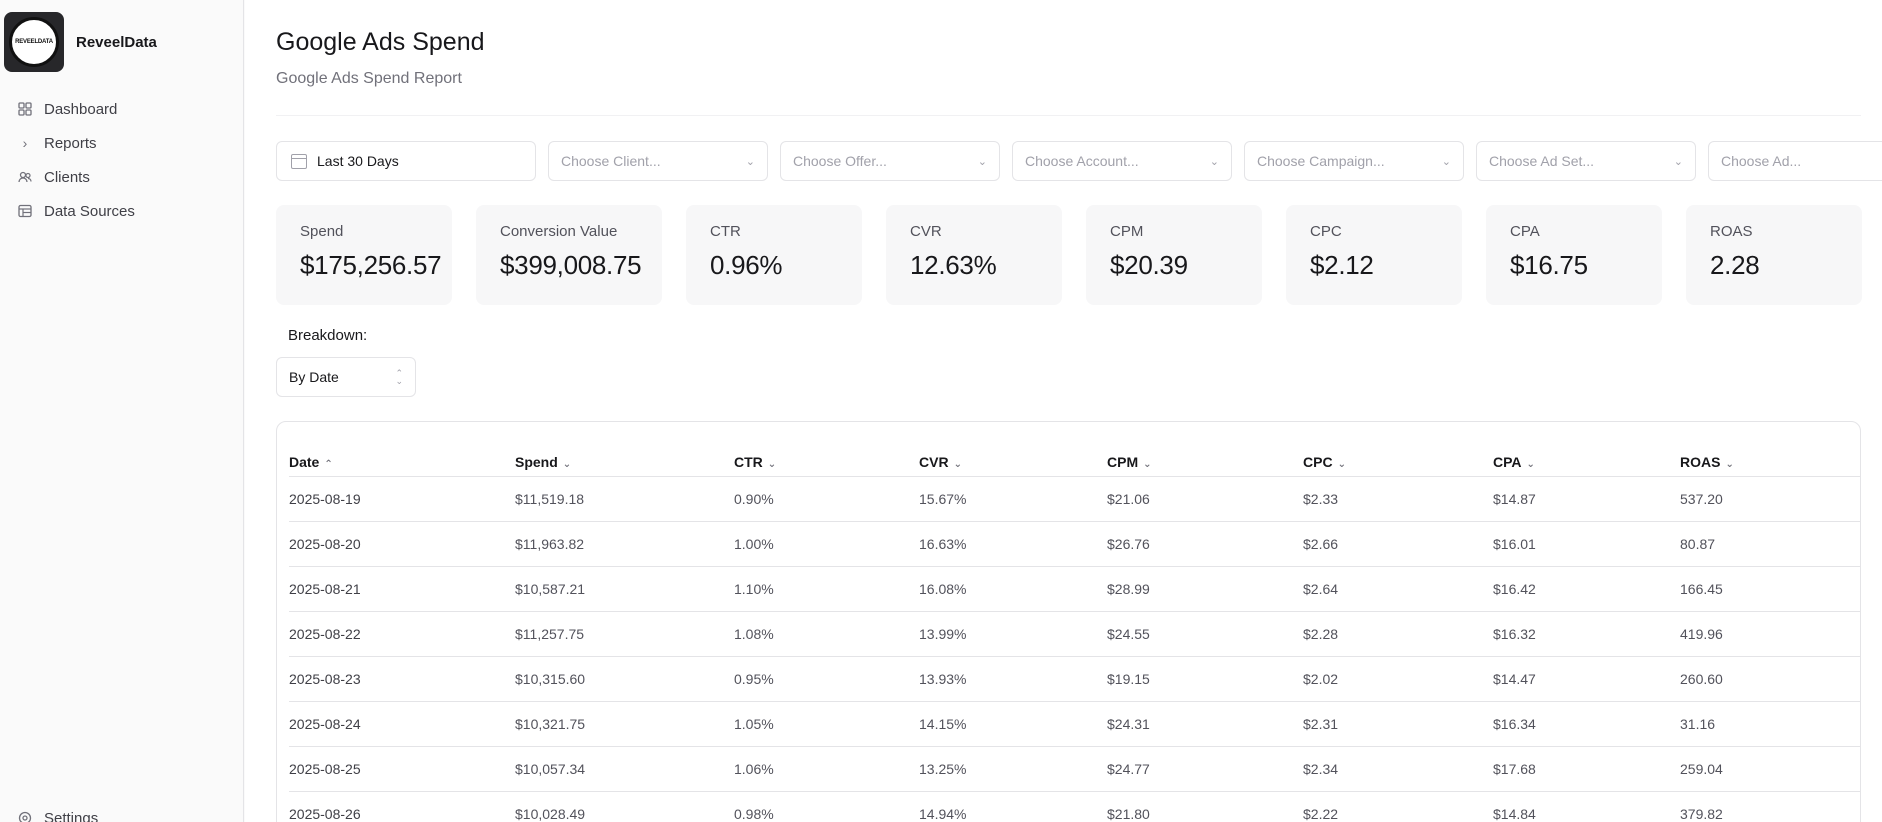 This screenshot has width=1882, height=822. Describe the element at coordinates (402, 589) in the screenshot. I see `table-cell-date: 2025-08-21` at that location.